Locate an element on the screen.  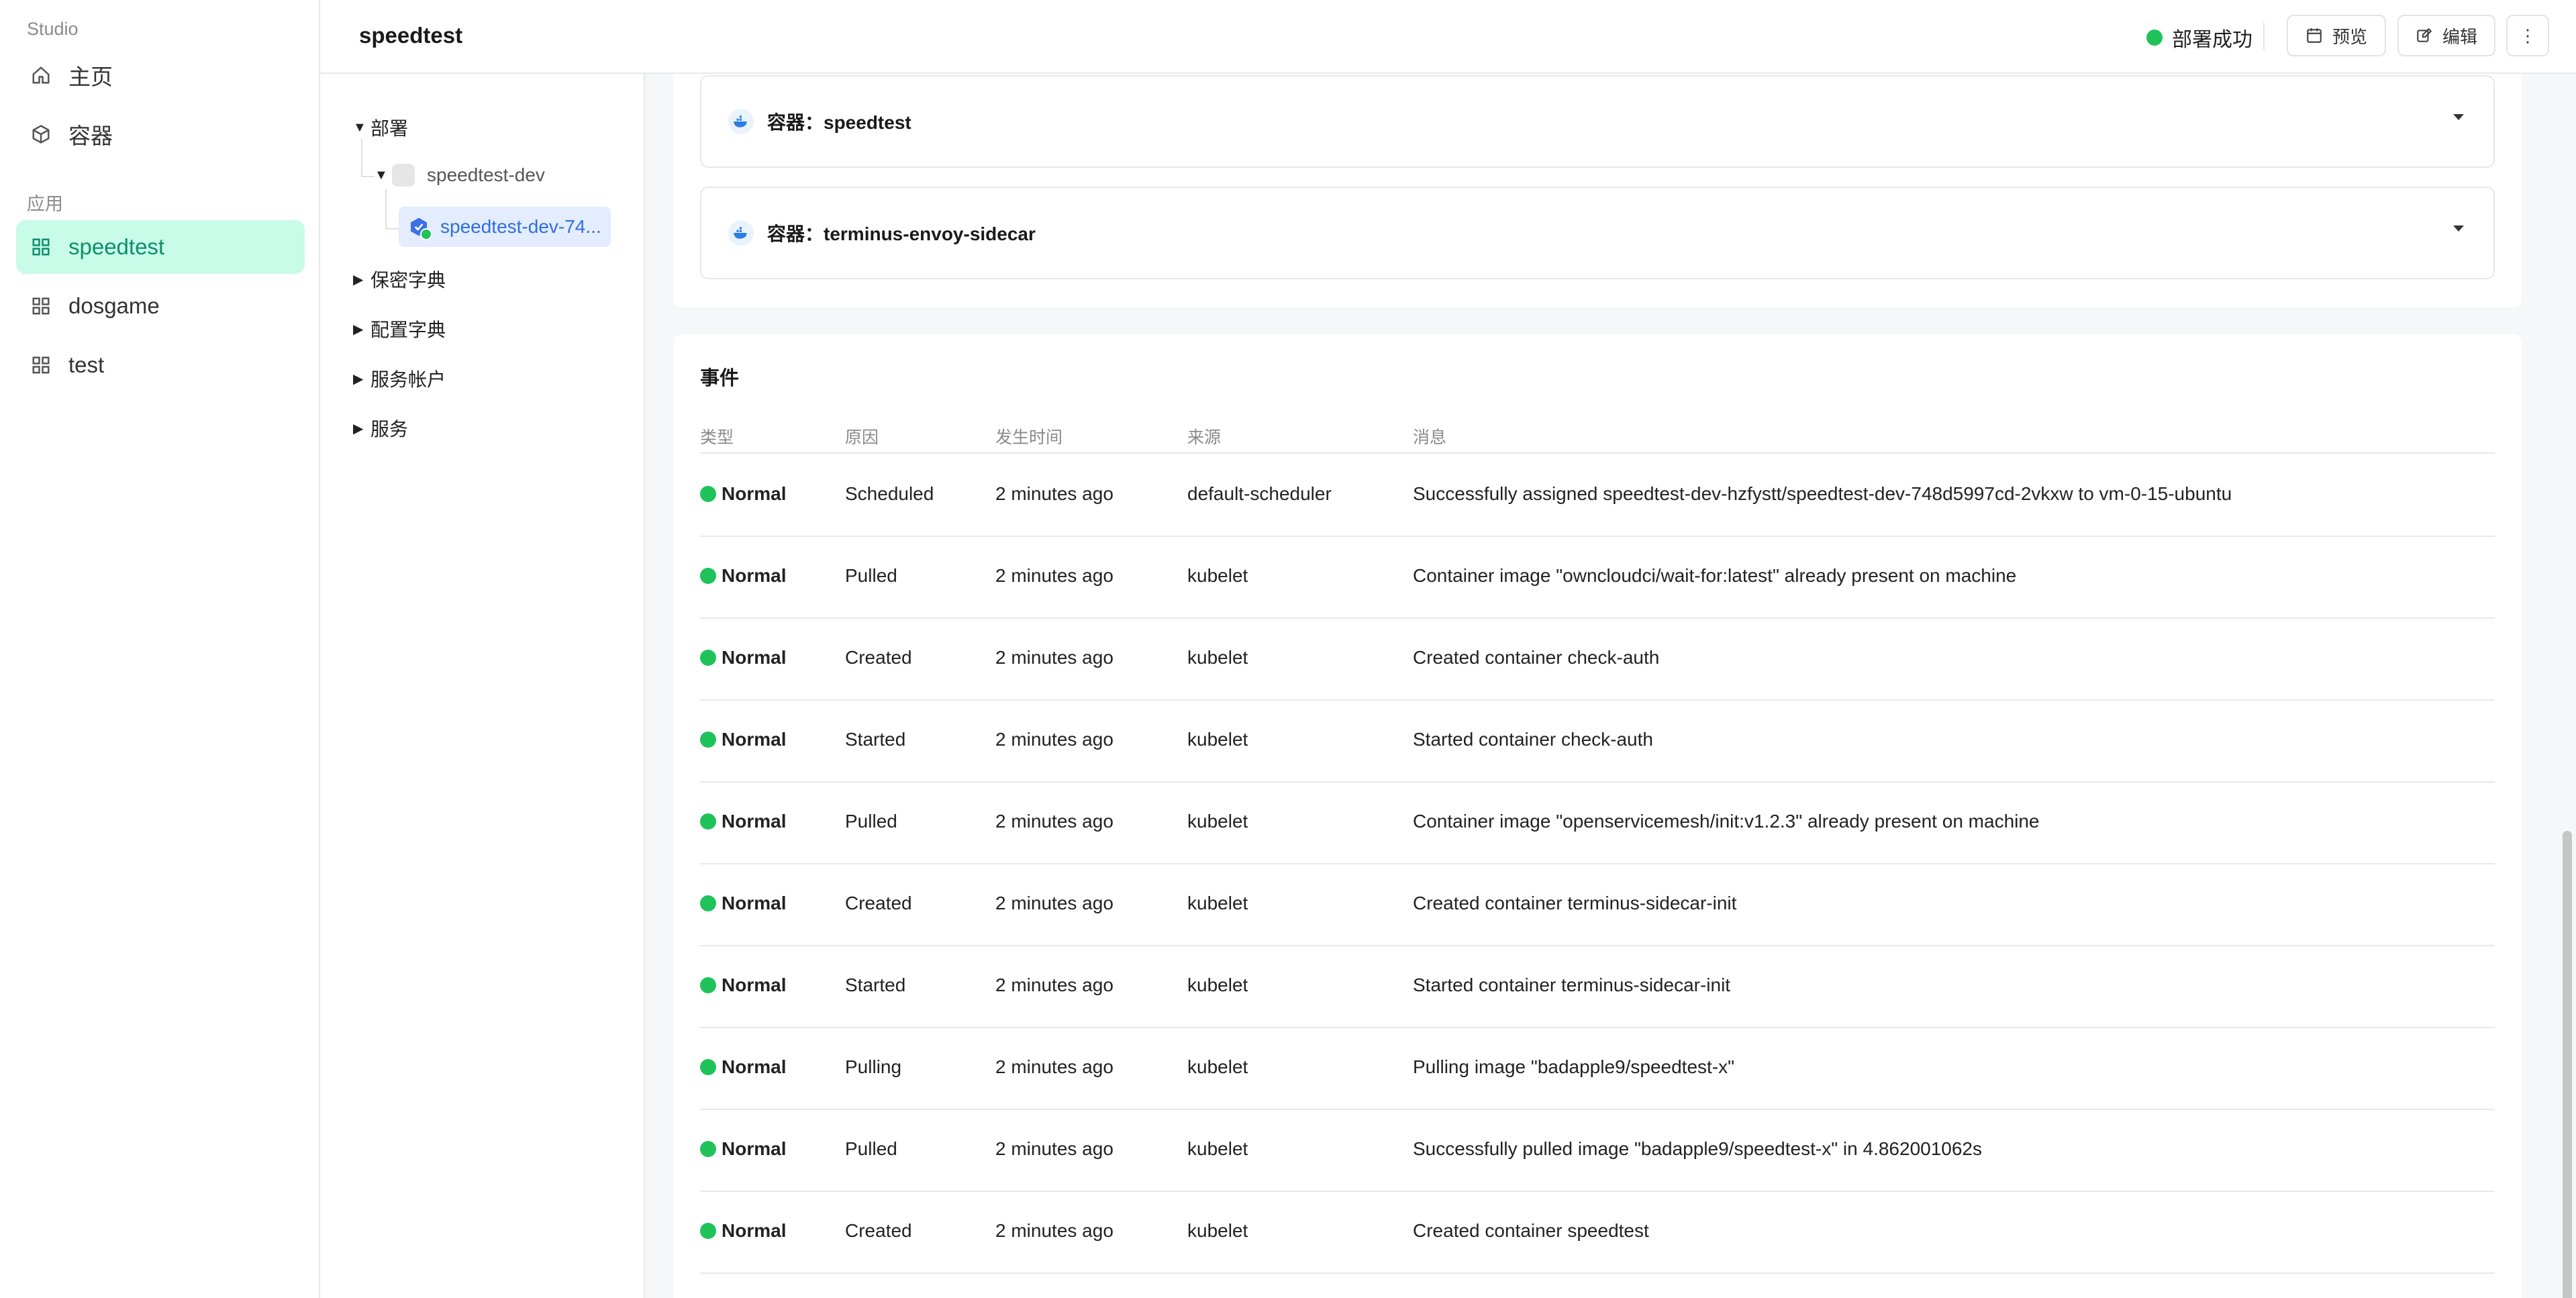
edit-button: 编辑 is located at coordinates (2446, 35).